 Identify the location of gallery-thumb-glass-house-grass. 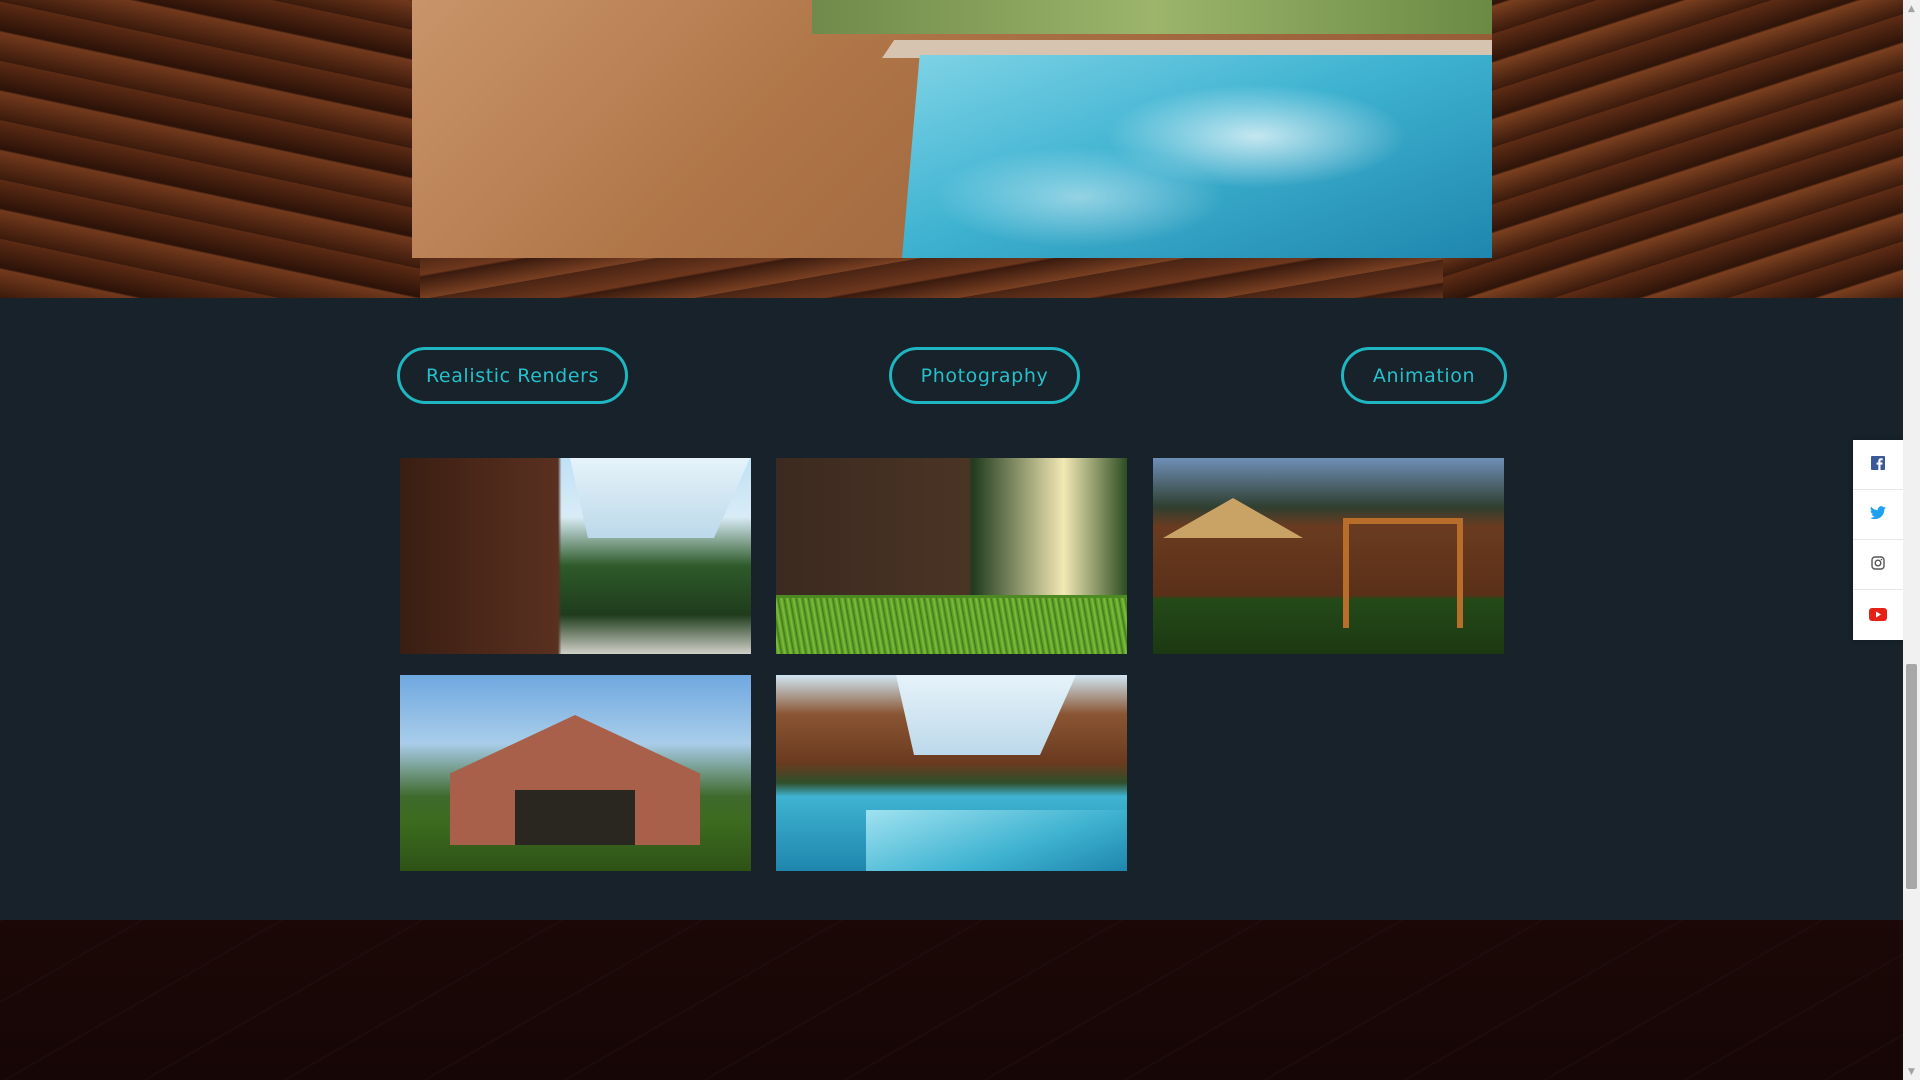
(951, 556).